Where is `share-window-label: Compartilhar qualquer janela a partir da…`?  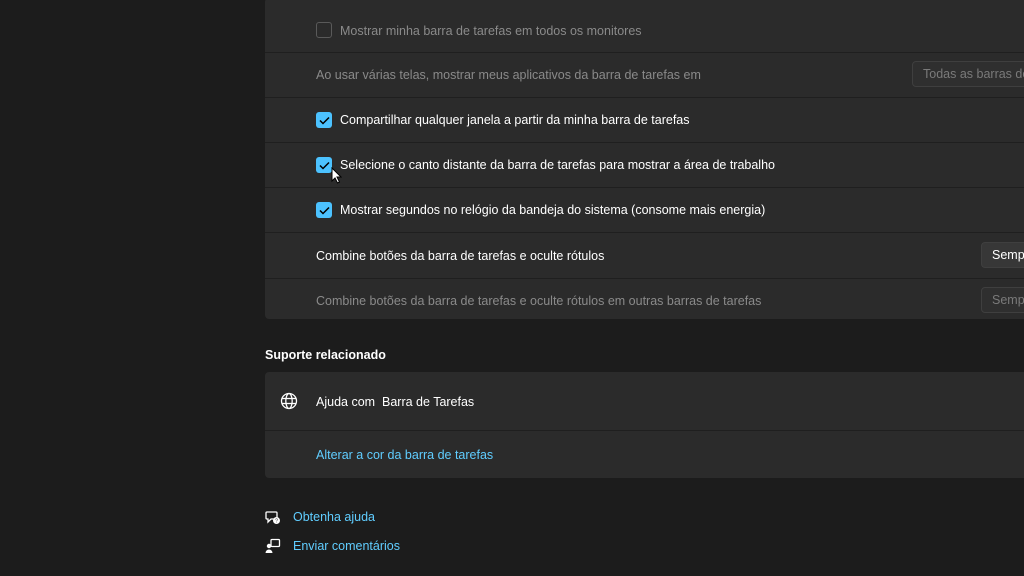 share-window-label: Compartilhar qualquer janela a partir da… is located at coordinates (515, 120).